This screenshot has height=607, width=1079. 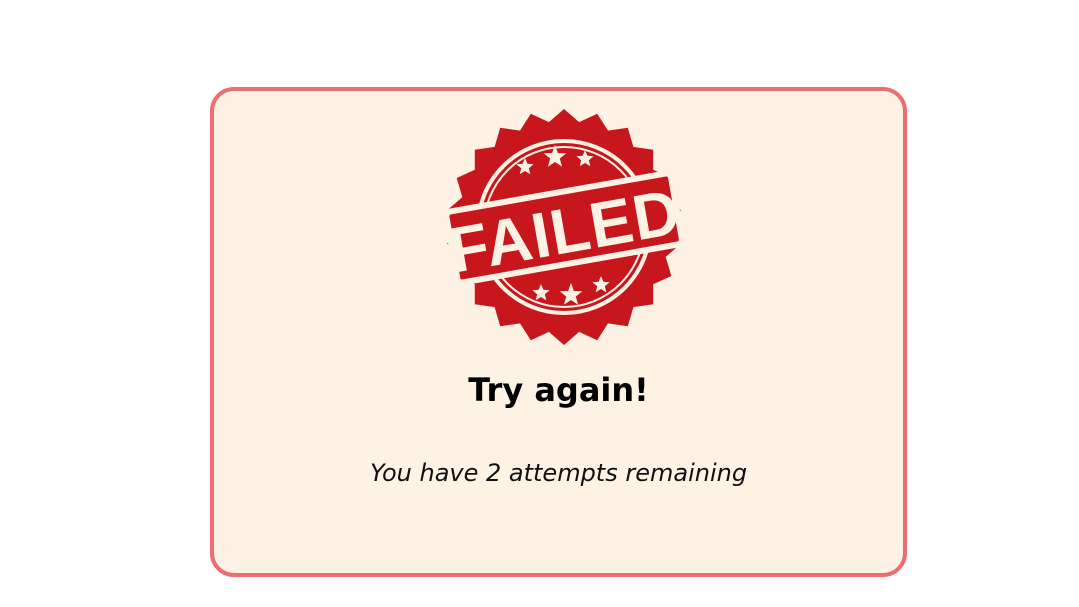 I want to click on result-title: Try again!, so click(x=558, y=390).